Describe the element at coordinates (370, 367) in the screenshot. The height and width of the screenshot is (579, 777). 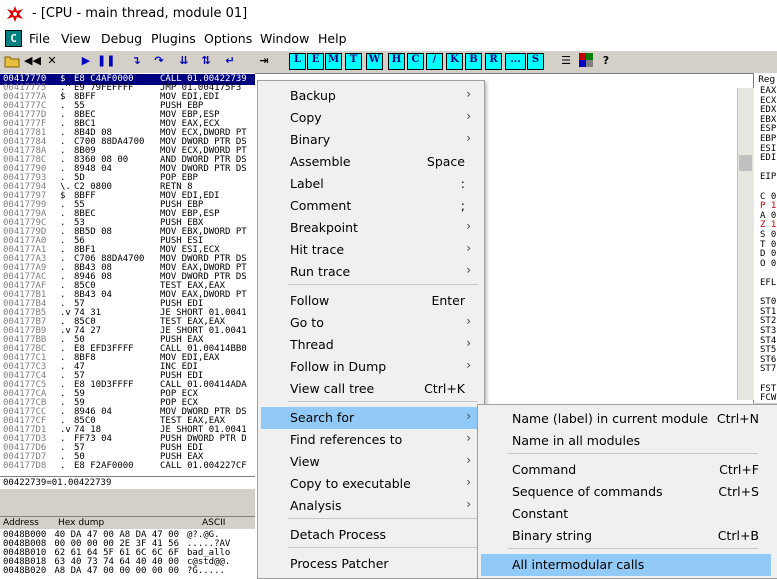
I see `menu-item-follow-in-dump: Follow in Dump ›` at that location.